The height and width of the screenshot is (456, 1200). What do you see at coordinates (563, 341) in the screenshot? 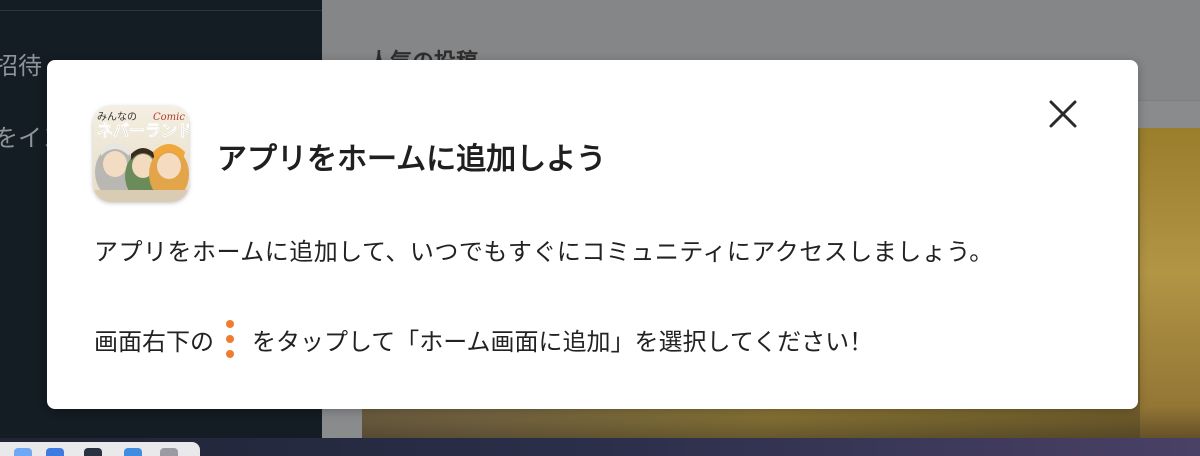
I see `instruction-text-after: をタップして「ホーム画面に追加」を選択してください！` at bounding box center [563, 341].